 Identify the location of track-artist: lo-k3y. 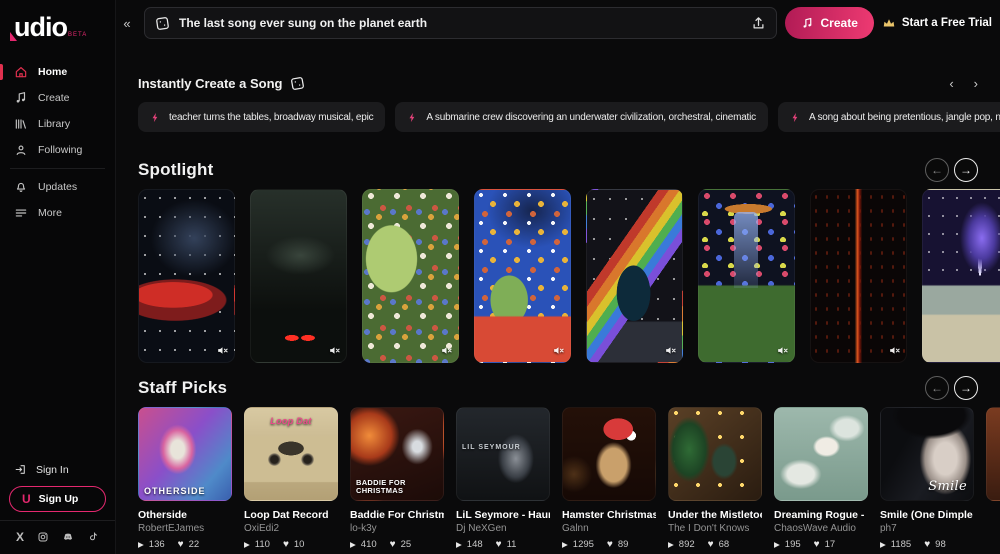
(397, 528).